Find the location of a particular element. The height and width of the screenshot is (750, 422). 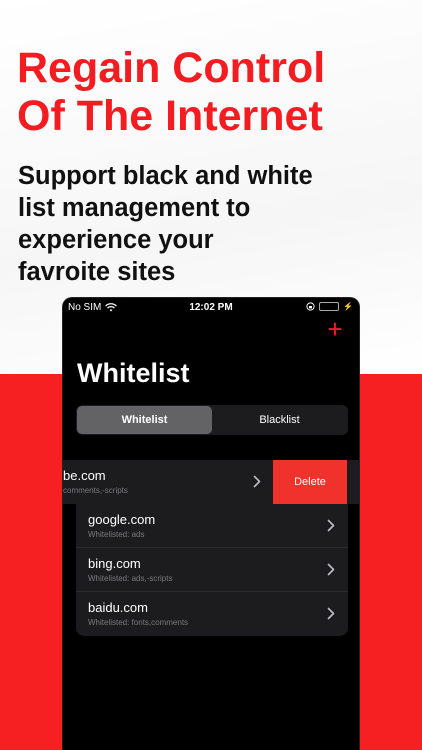

subhead-line-1: Support black and white is located at coordinates (165, 176).